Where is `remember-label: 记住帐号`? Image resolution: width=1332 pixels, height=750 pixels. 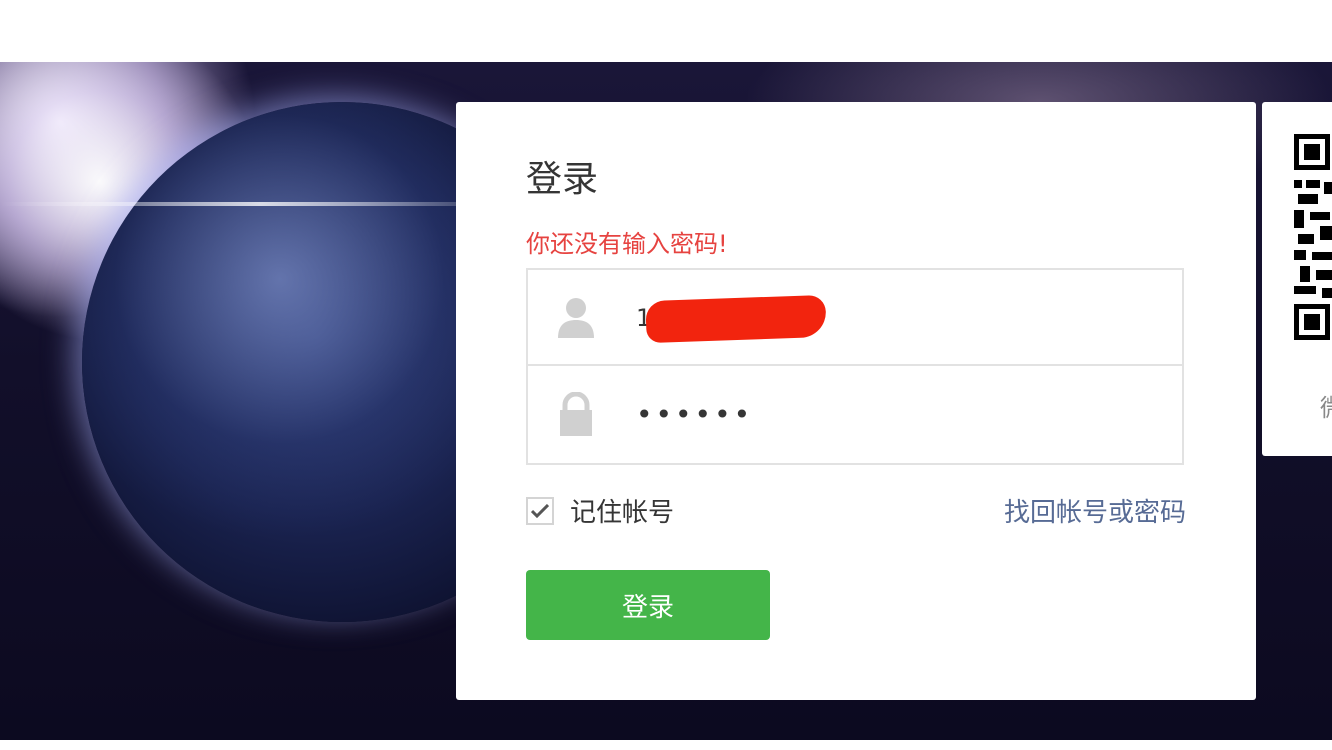
remember-label: 记住帐号 is located at coordinates (622, 513).